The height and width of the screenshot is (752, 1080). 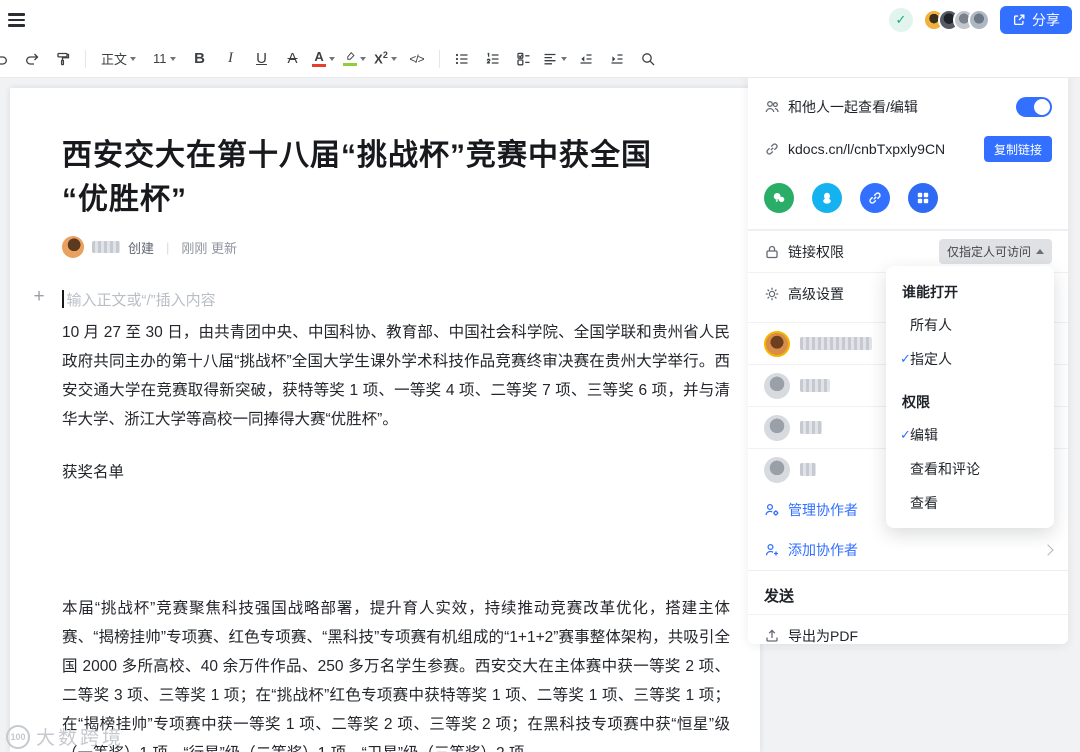 I want to click on add-collaborator-icon, so click(x=771, y=549).